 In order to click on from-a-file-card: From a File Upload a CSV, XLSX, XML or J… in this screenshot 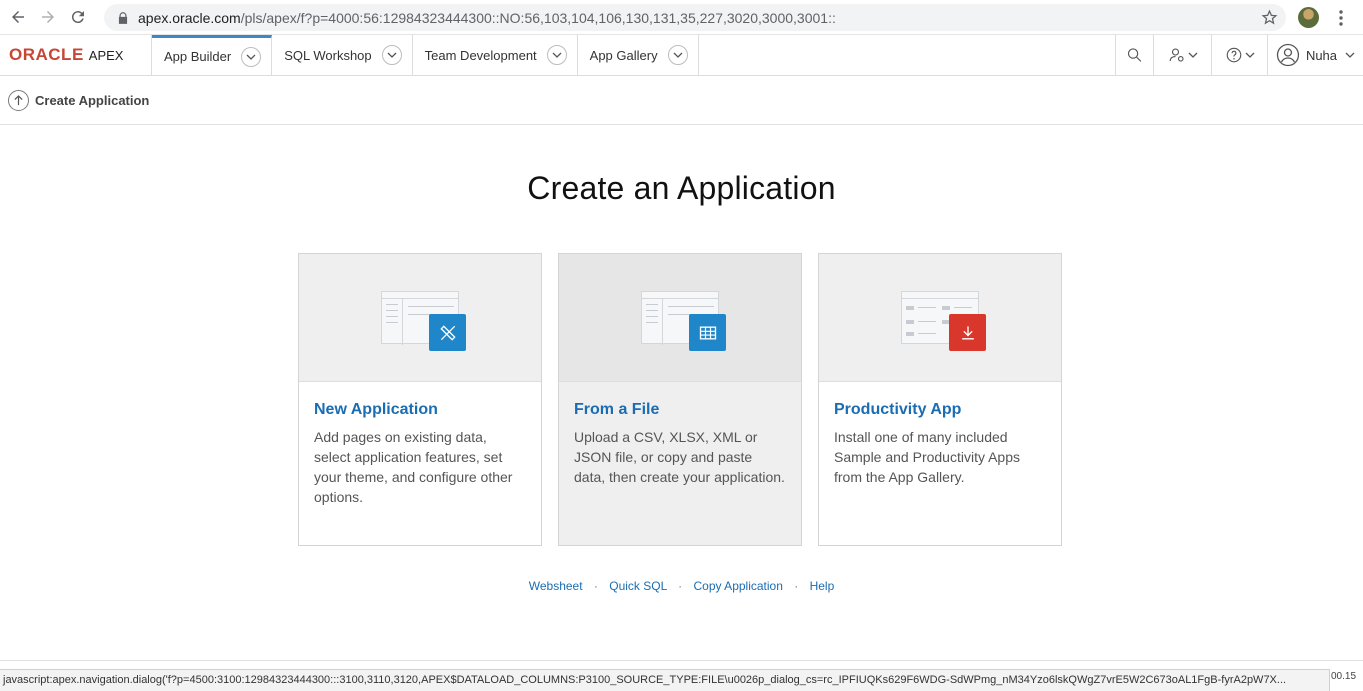, I will do `click(680, 399)`.